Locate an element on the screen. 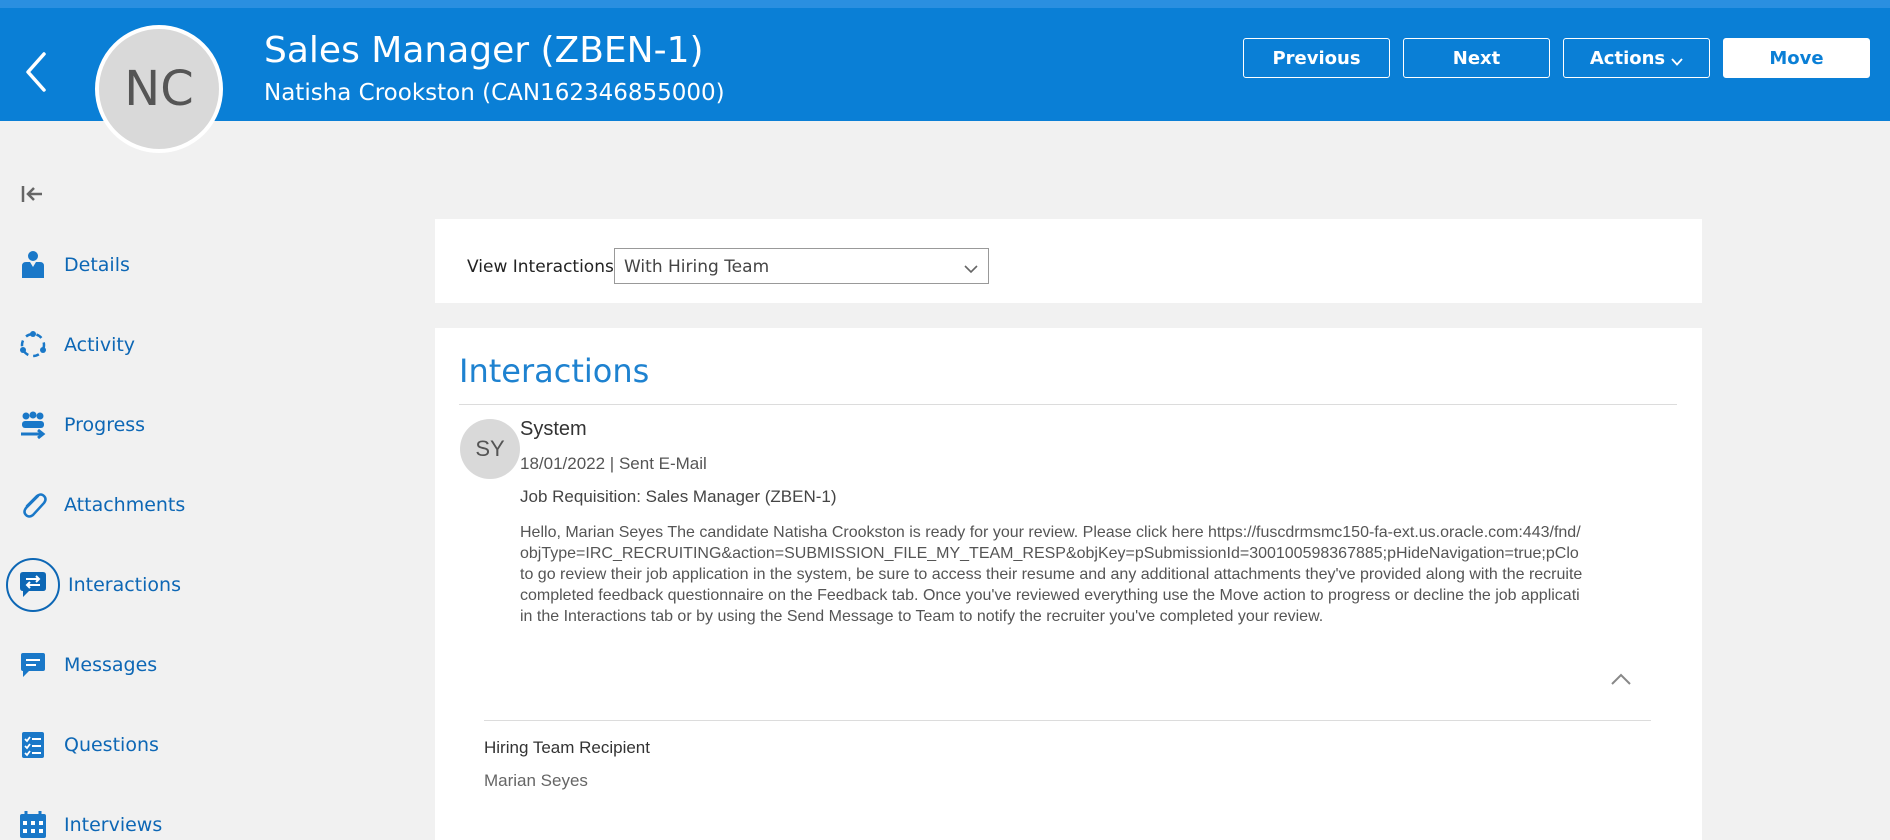 This screenshot has height=840, width=1890. sidebar-item-messages: Messages is located at coordinates (130, 665).